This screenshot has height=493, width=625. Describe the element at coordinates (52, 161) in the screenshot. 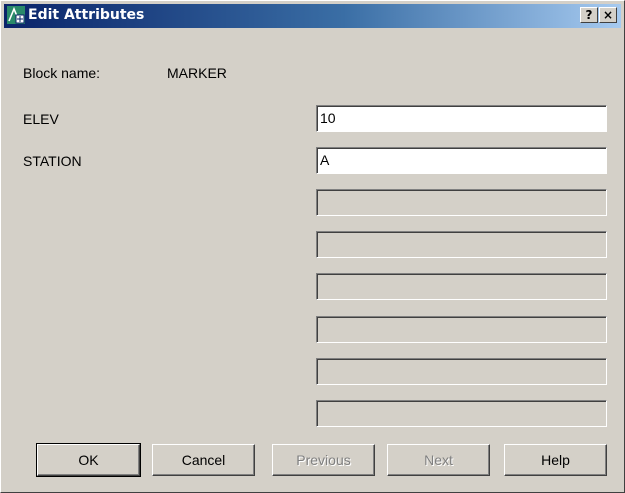

I see `attribute-label-station: STATION` at that location.